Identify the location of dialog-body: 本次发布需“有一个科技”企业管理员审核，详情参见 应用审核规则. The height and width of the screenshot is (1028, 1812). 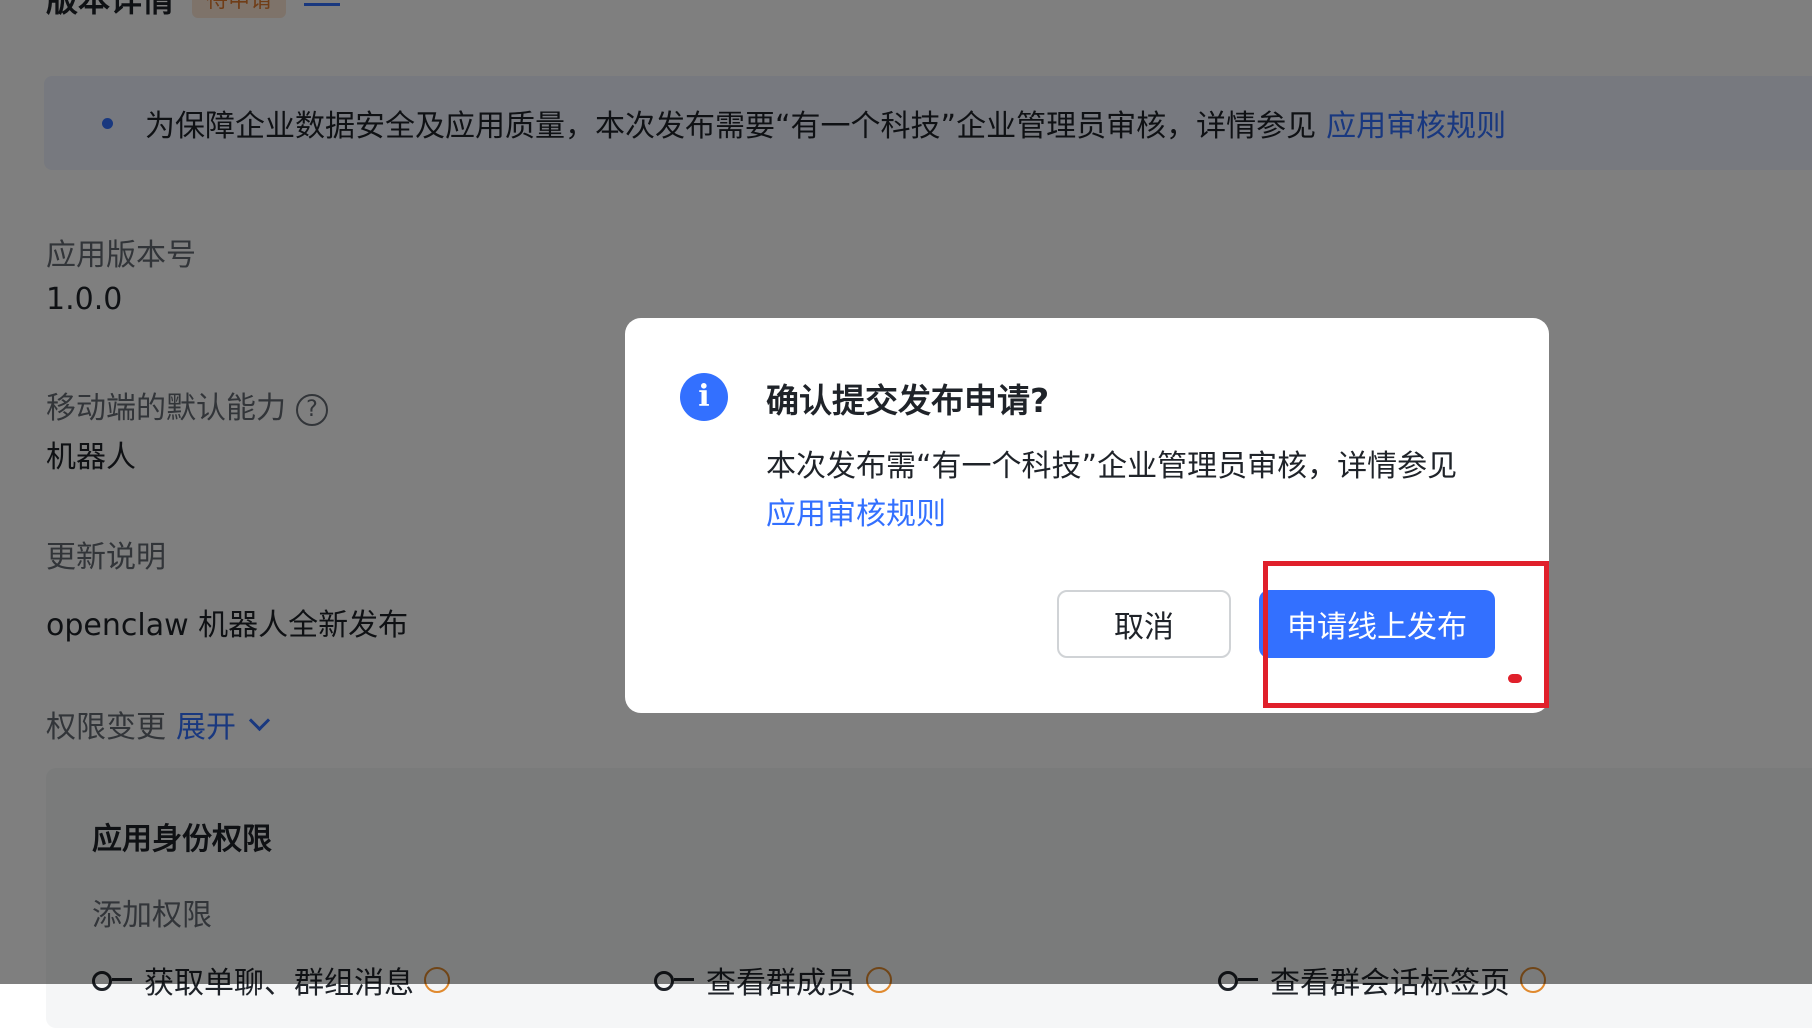
(1136, 491).